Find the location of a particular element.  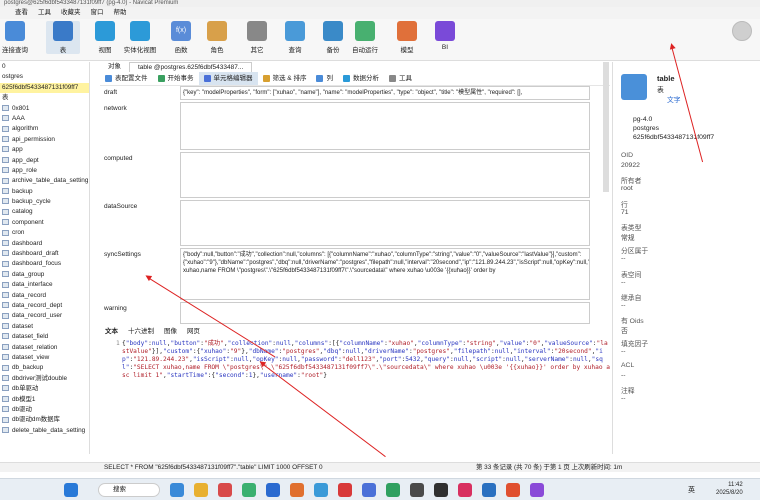

viewer-tab-2: 图像 is located at coordinates (170, 332).